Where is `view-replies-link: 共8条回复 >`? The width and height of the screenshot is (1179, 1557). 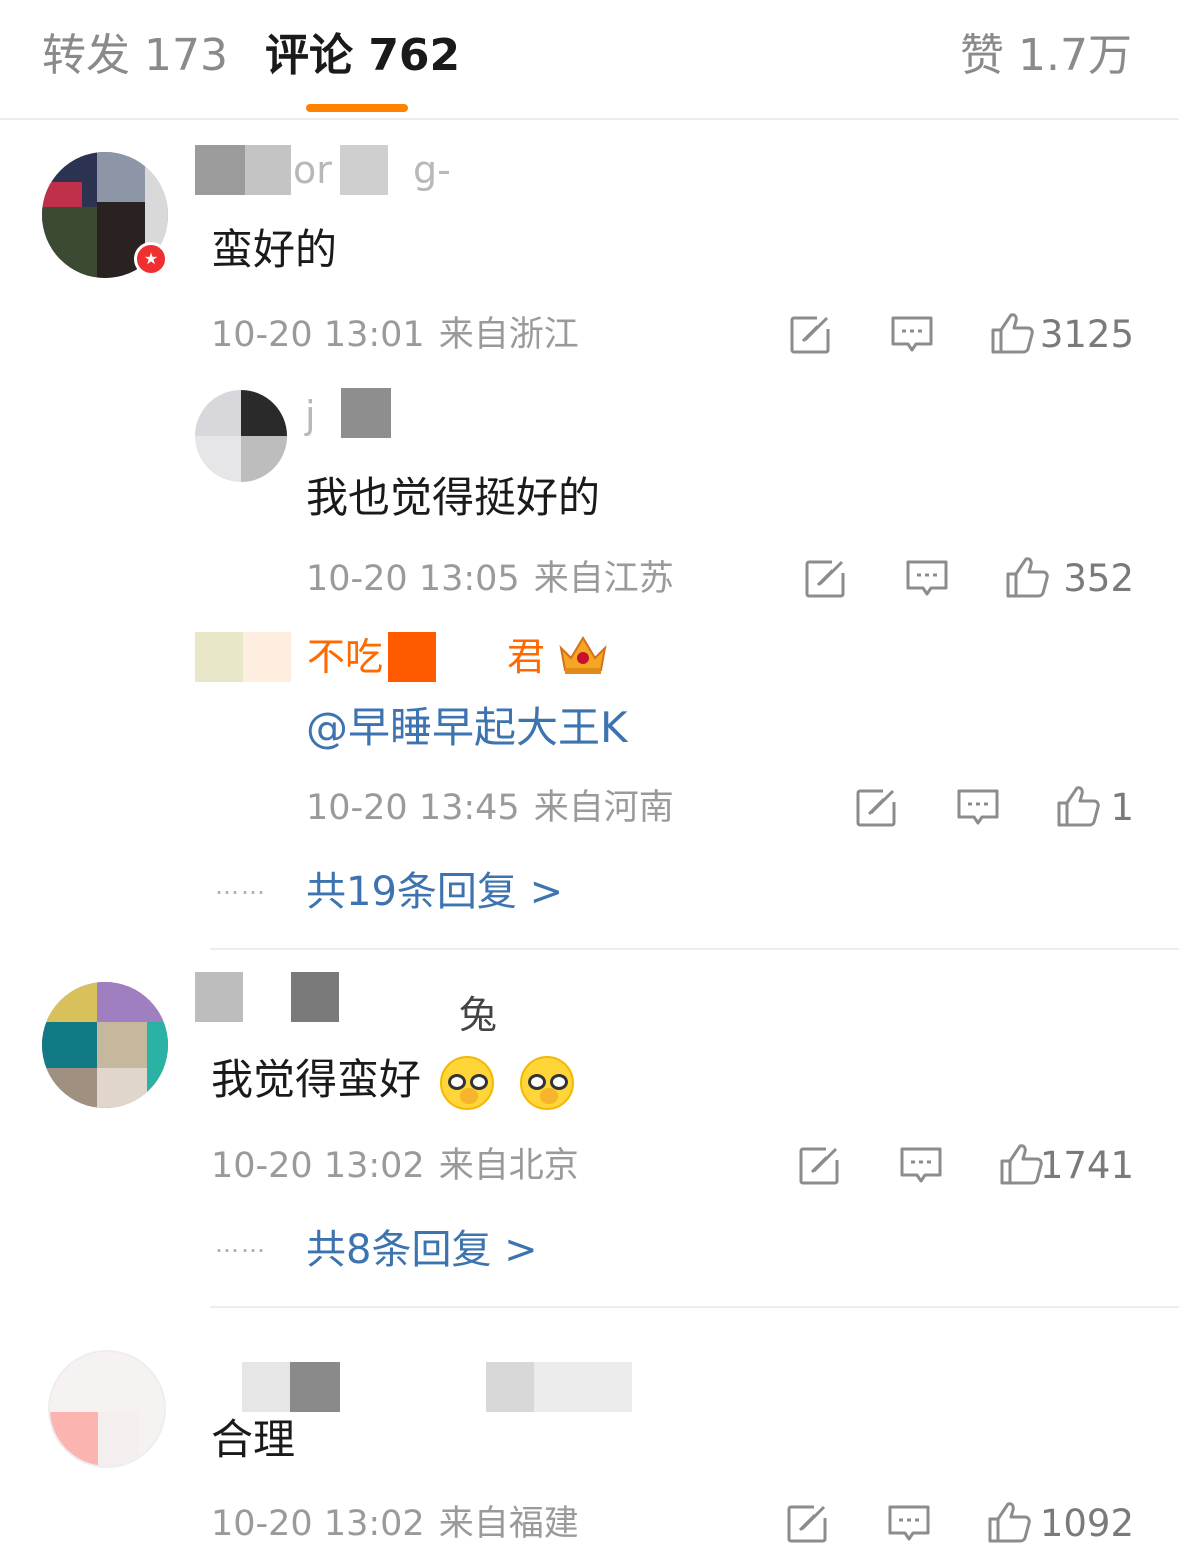 view-replies-link: 共8条回复 > is located at coordinates (422, 1250).